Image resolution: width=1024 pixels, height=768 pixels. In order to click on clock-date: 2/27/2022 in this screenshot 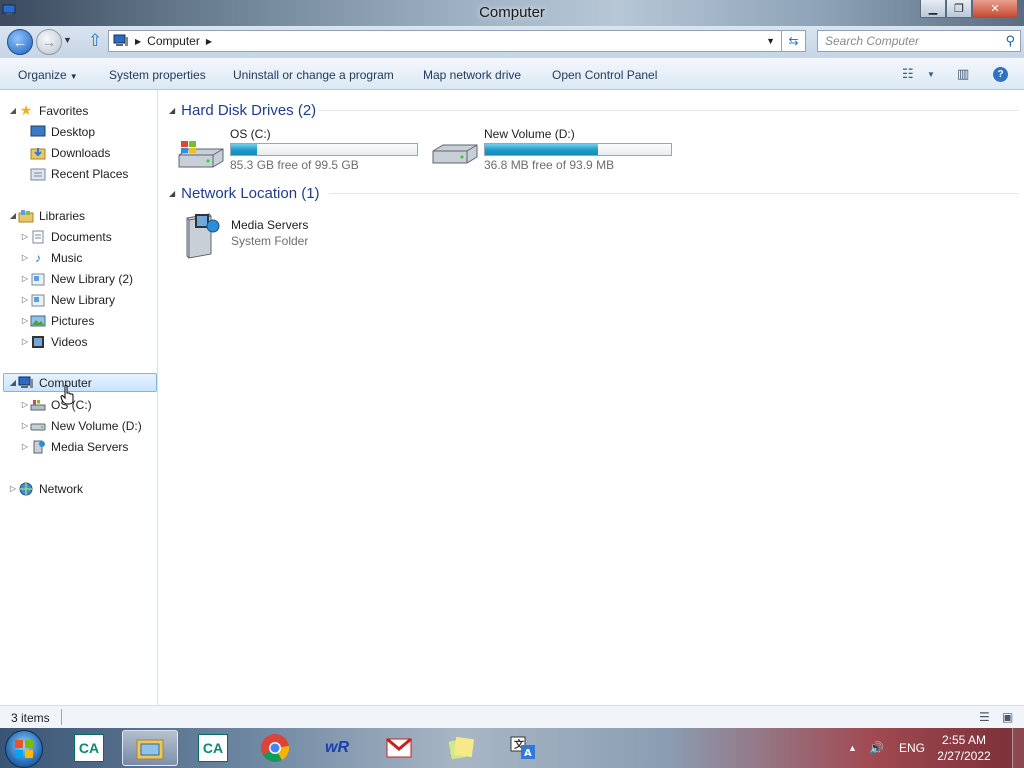, I will do `click(964, 756)`.